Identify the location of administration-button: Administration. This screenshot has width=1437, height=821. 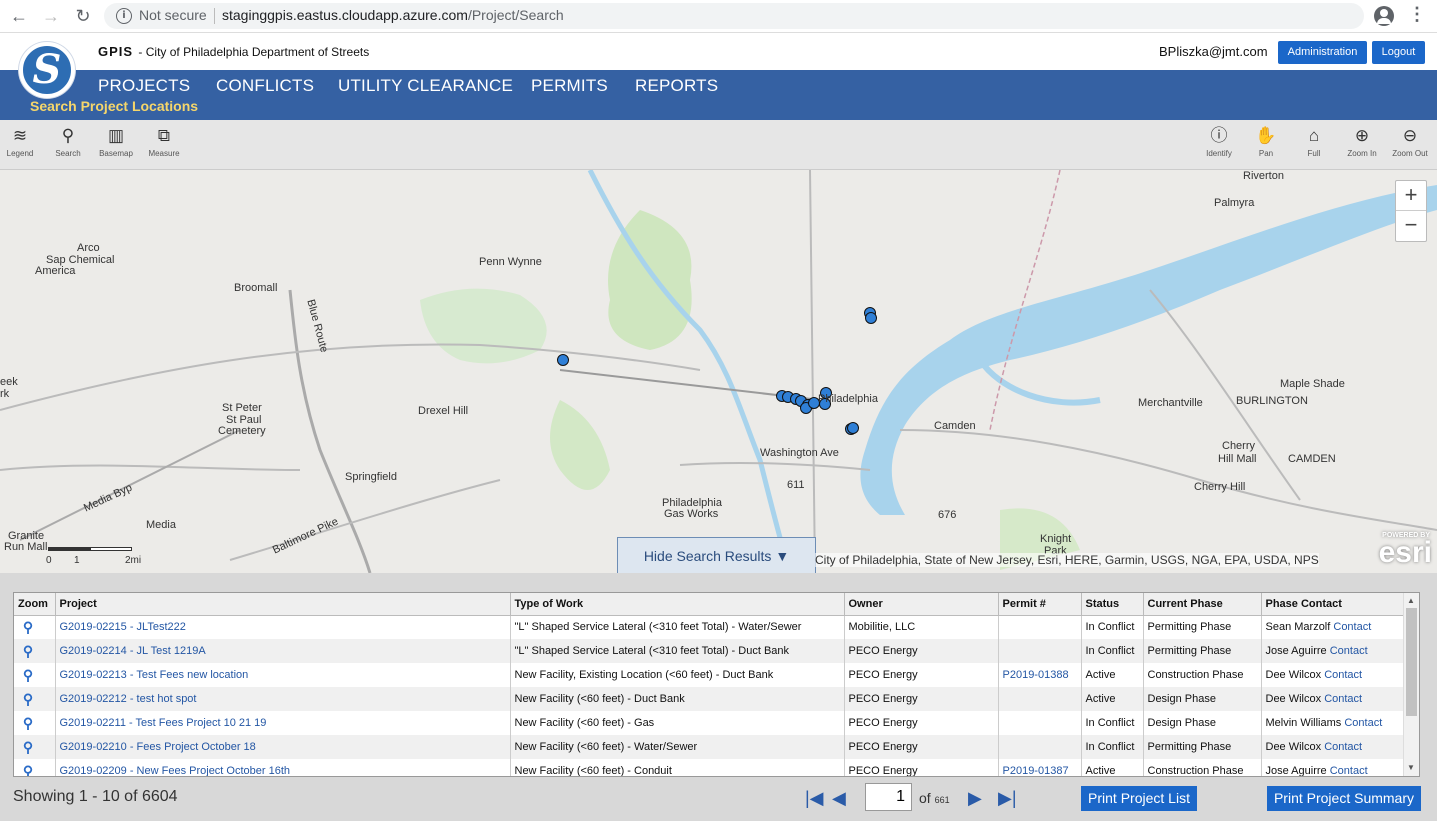
(1322, 52).